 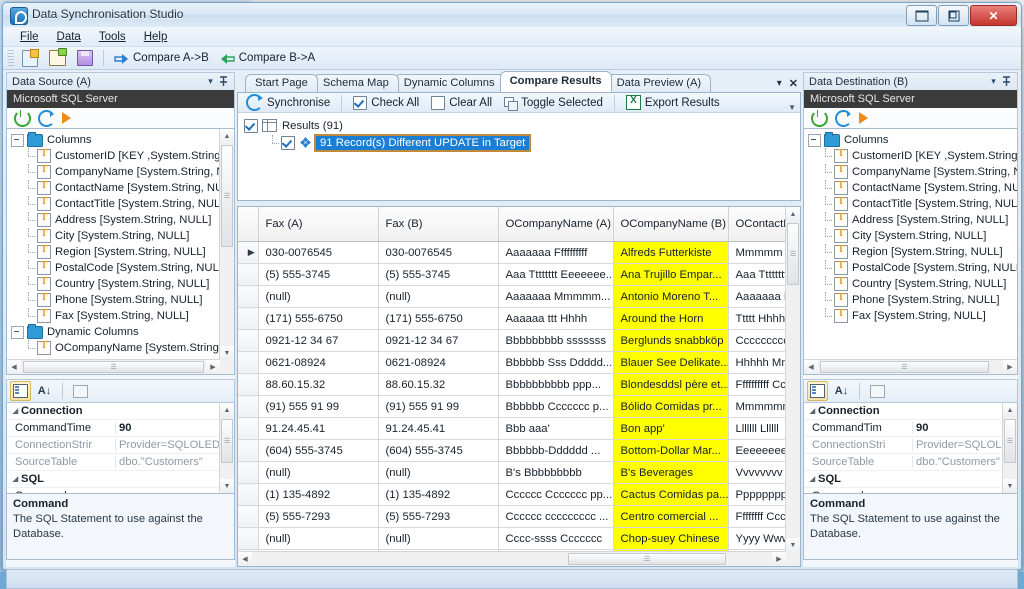 What do you see at coordinates (438, 407) in the screenshot?
I see `table-cell: (91) 555 91 99` at bounding box center [438, 407].